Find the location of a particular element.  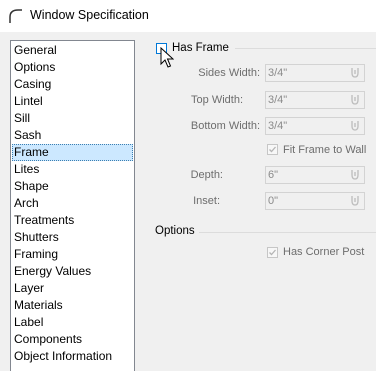

category-item-object-information: Object Information is located at coordinates (72, 356).